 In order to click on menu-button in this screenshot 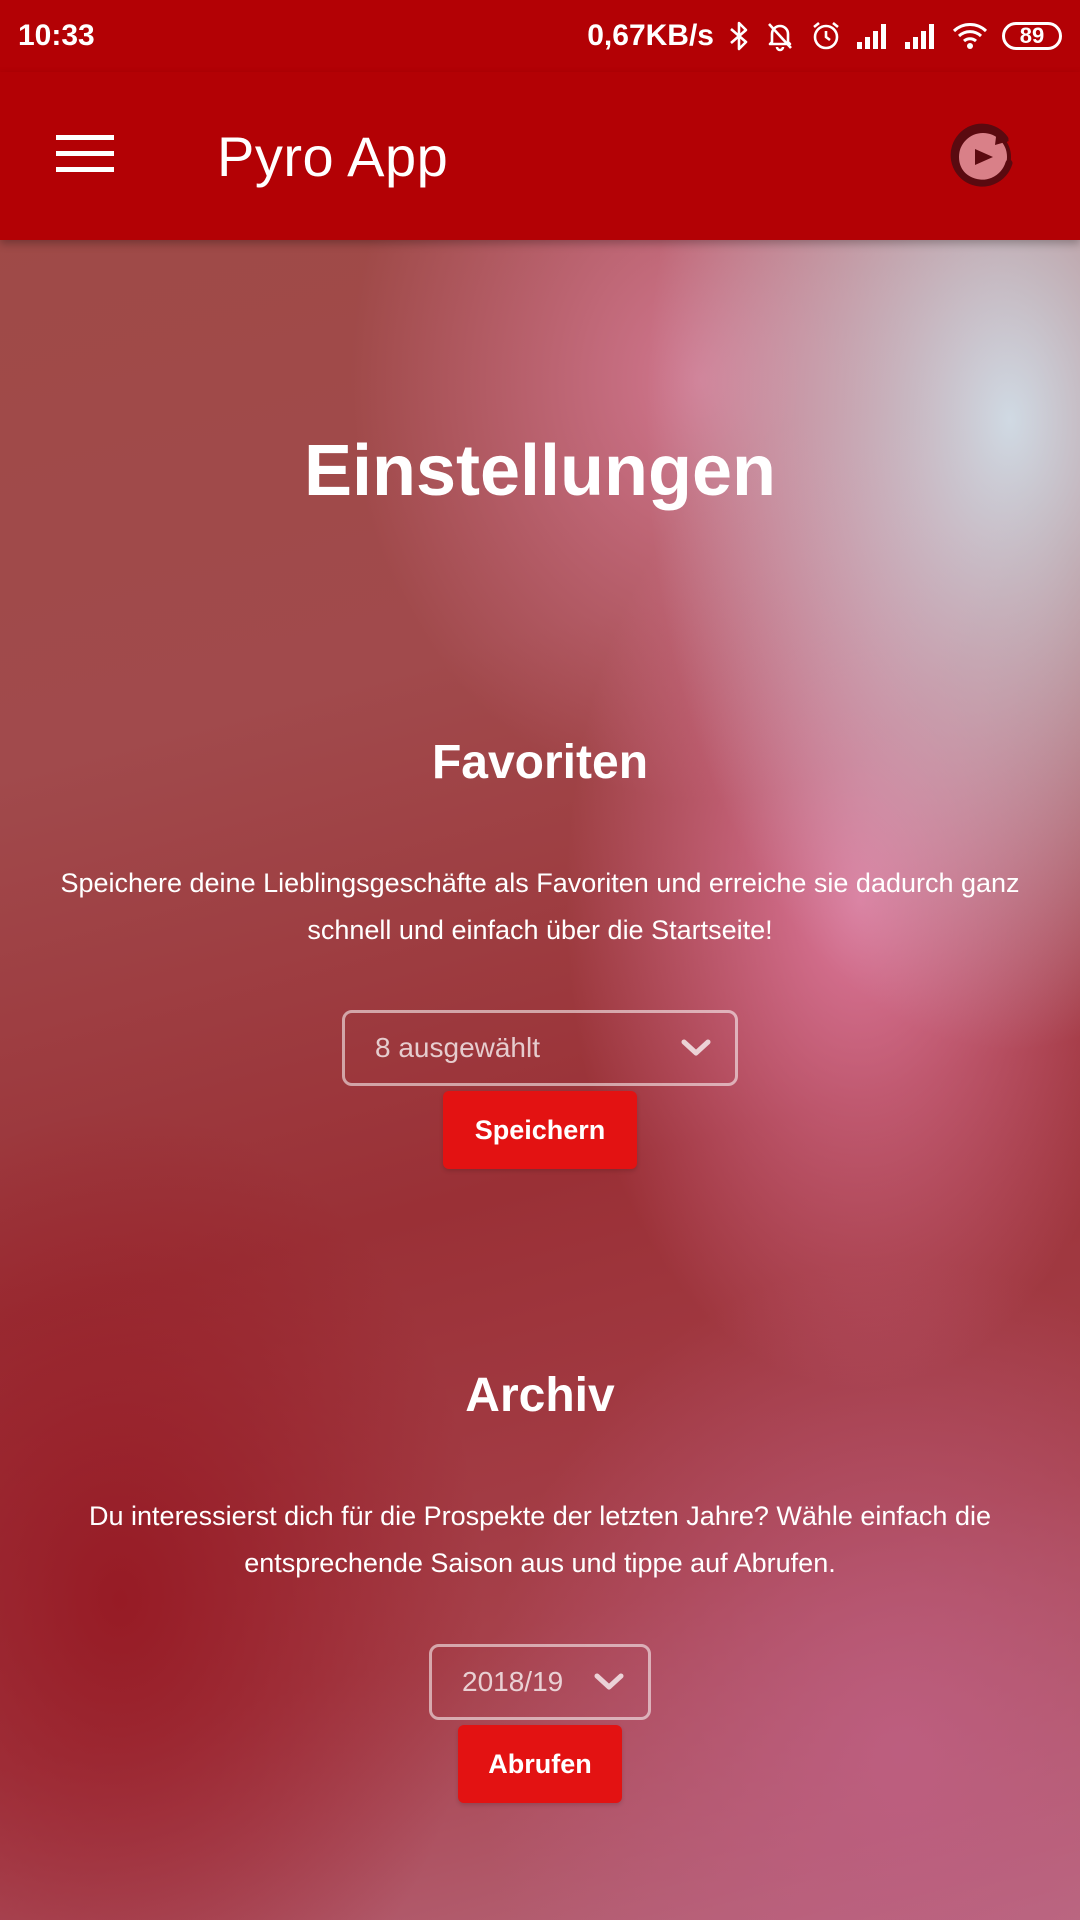, I will do `click(85, 156)`.